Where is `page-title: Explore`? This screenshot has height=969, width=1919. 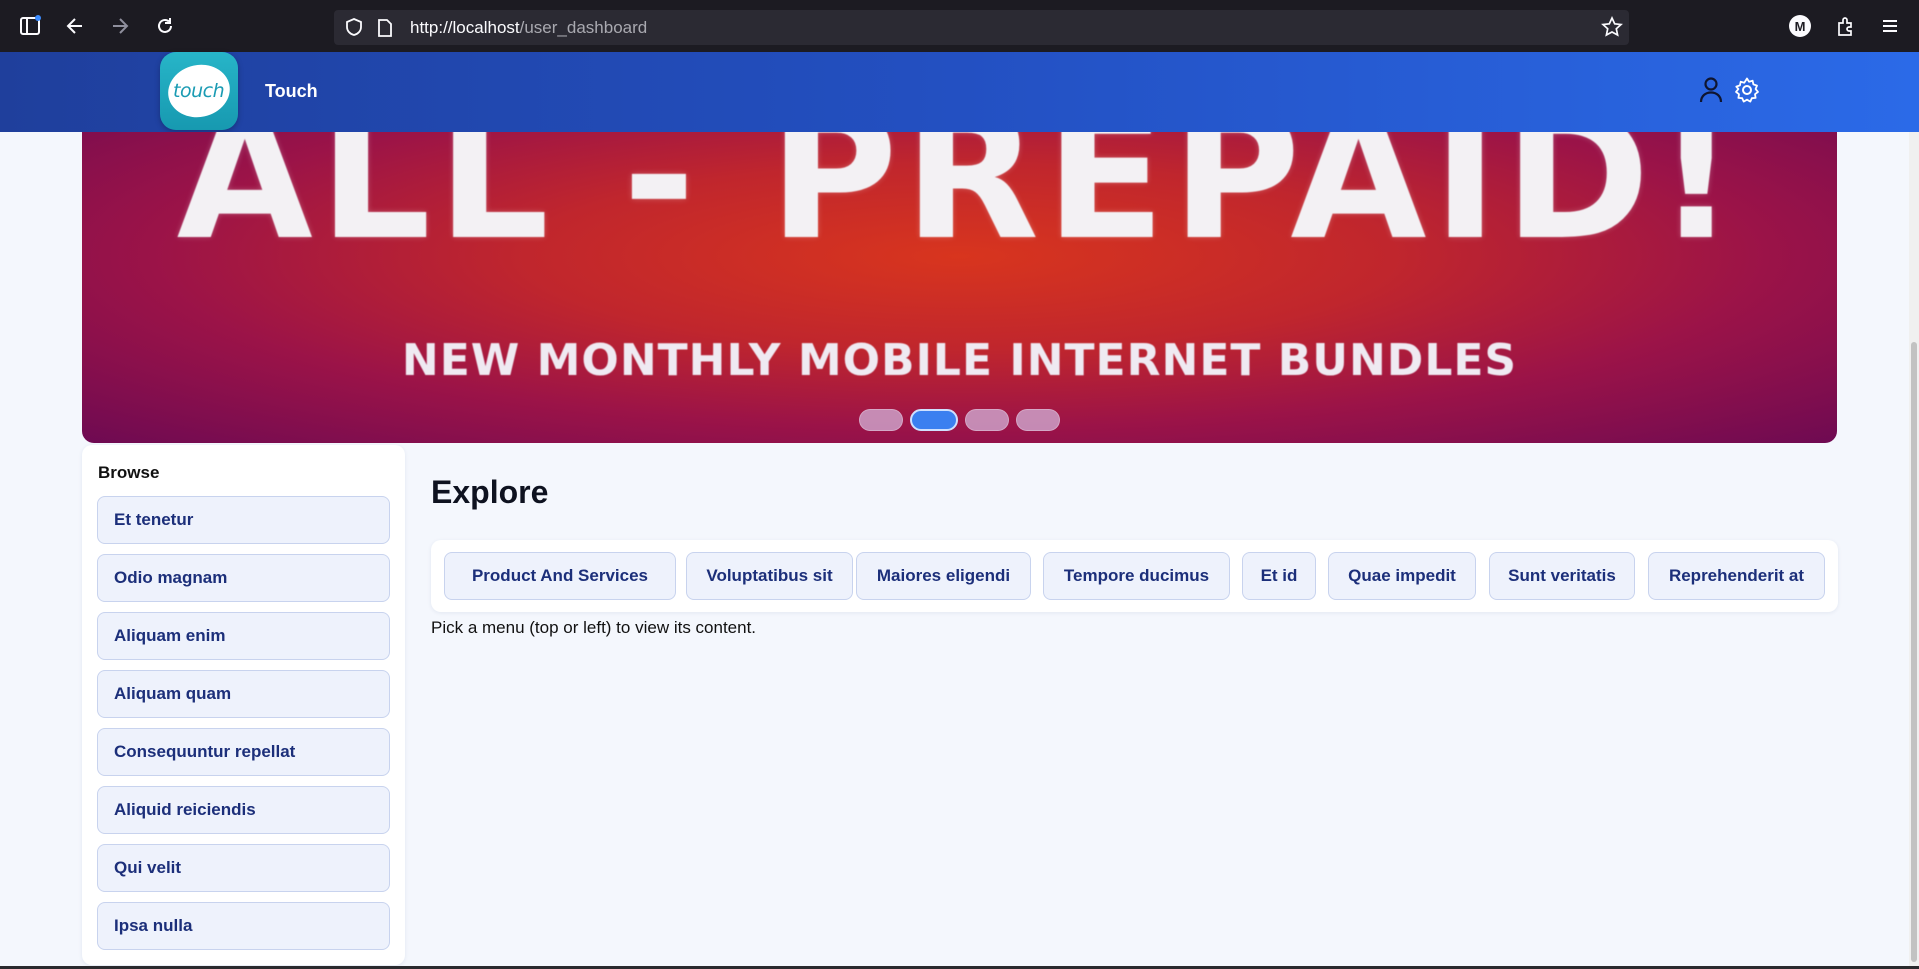
page-title: Explore is located at coordinates (490, 492).